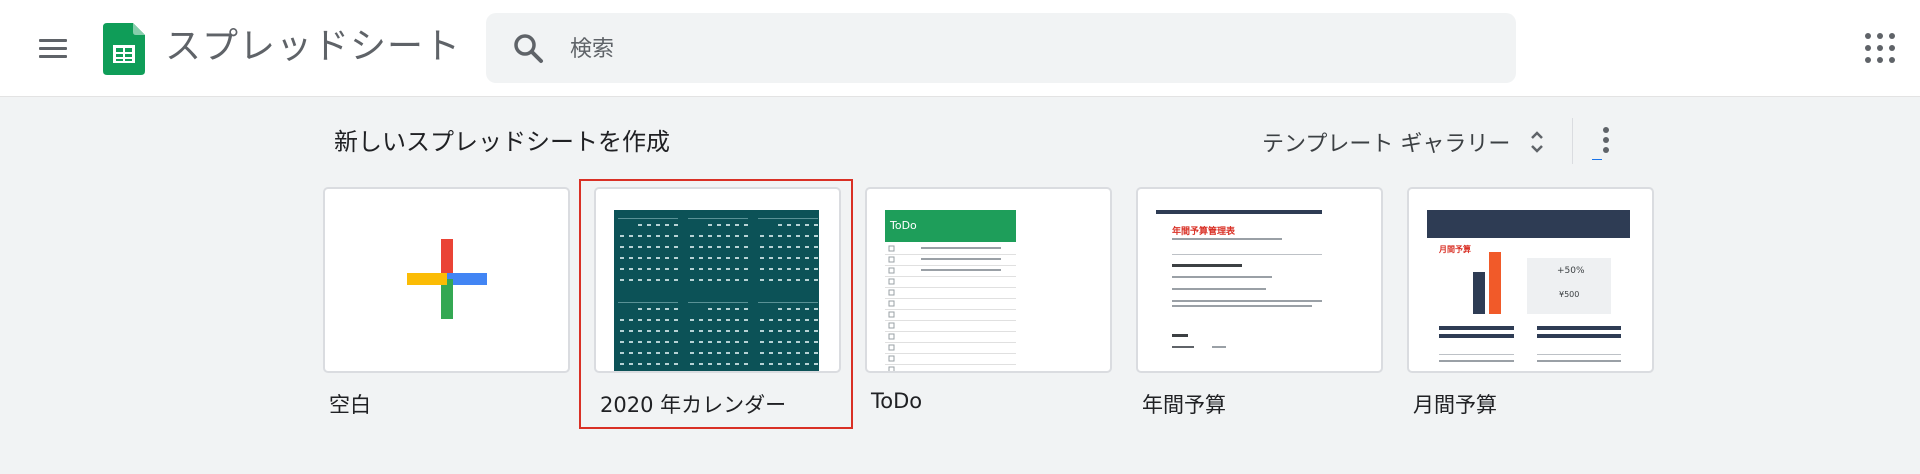 The height and width of the screenshot is (474, 1920). Describe the element at coordinates (1386, 144) in the screenshot. I see `template-gallery-label: テンプレート ギャラリー` at that location.